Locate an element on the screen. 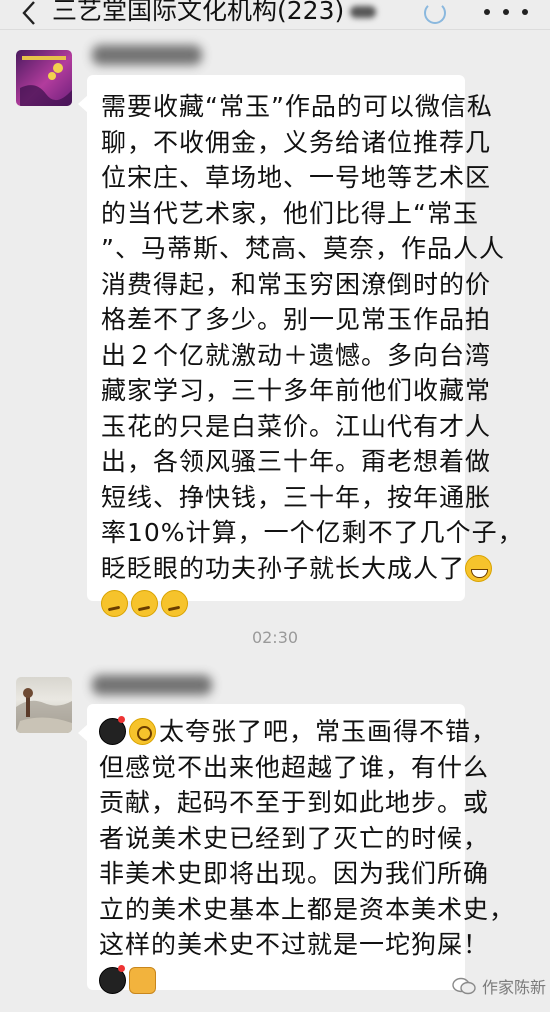  title-redaction is located at coordinates (363, 12).